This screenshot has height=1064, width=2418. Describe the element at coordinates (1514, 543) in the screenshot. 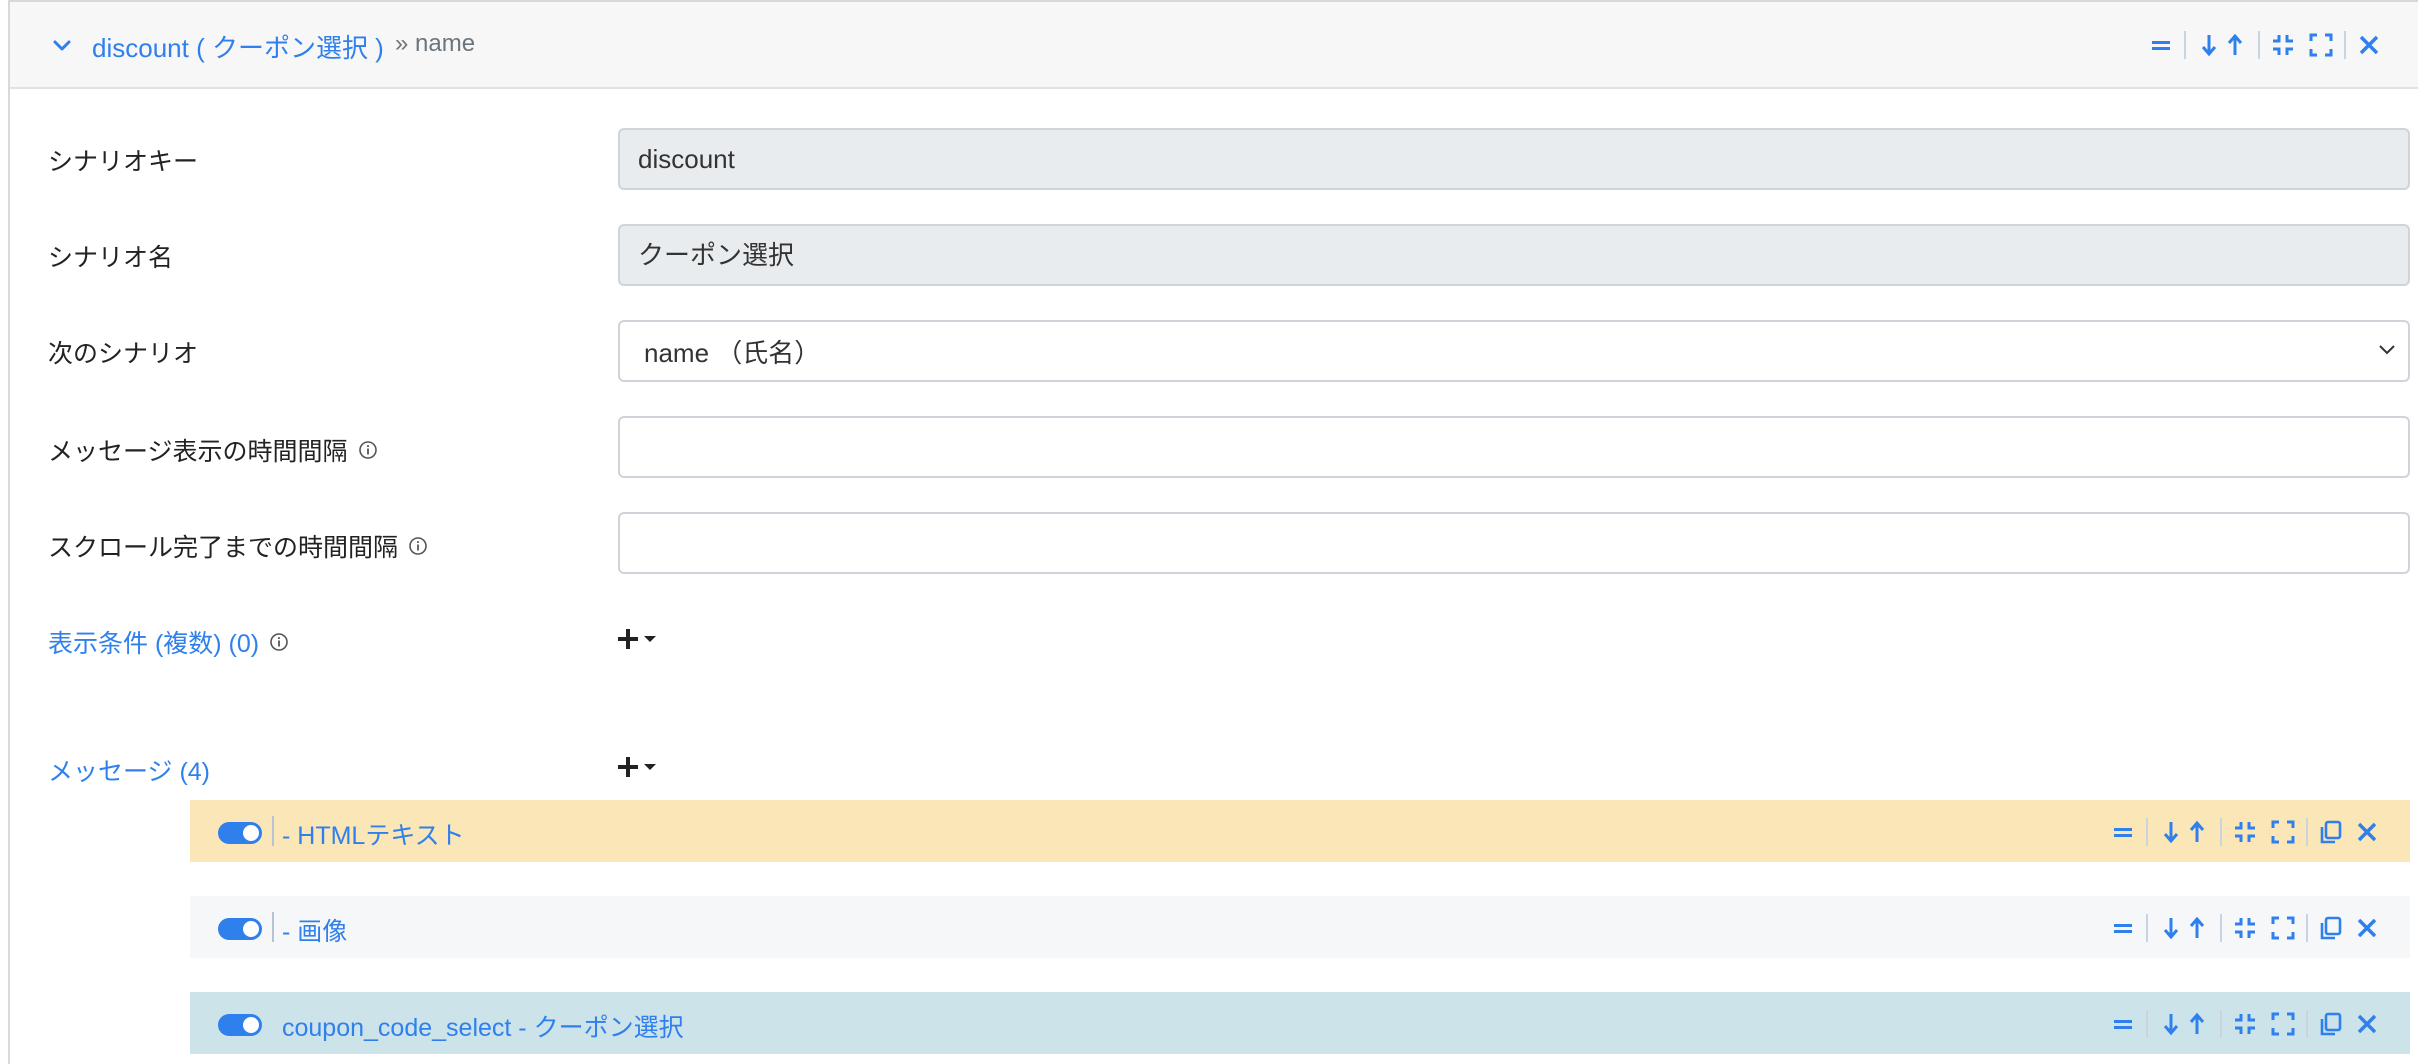

I see `scroll-interval-input` at that location.